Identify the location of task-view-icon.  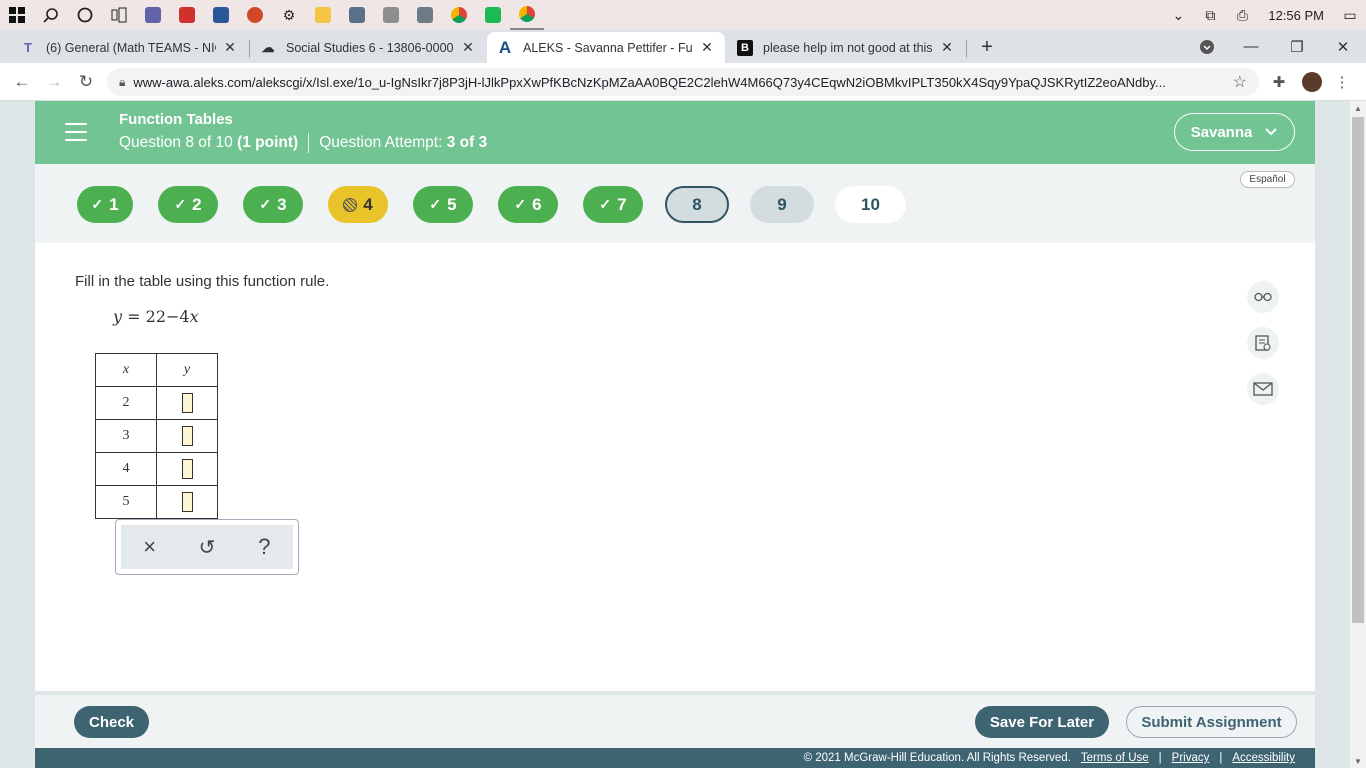
(119, 15).